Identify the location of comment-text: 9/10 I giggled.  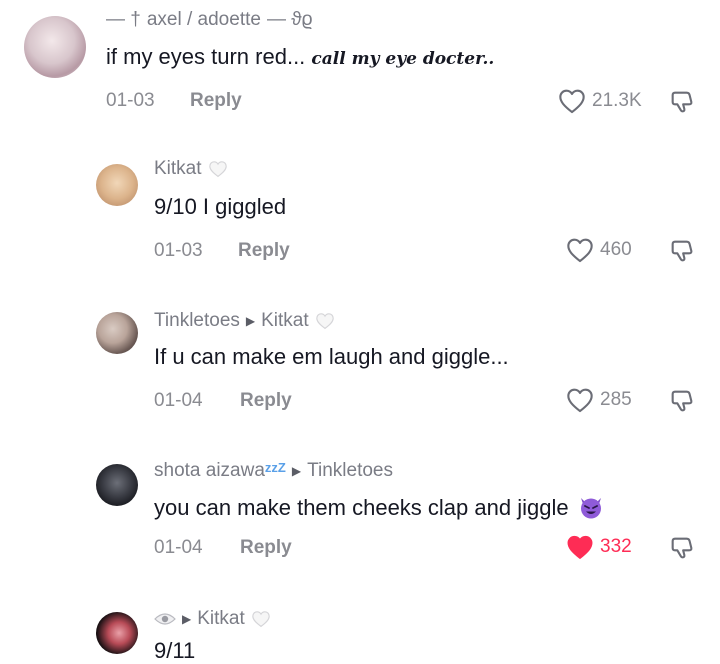
(220, 206).